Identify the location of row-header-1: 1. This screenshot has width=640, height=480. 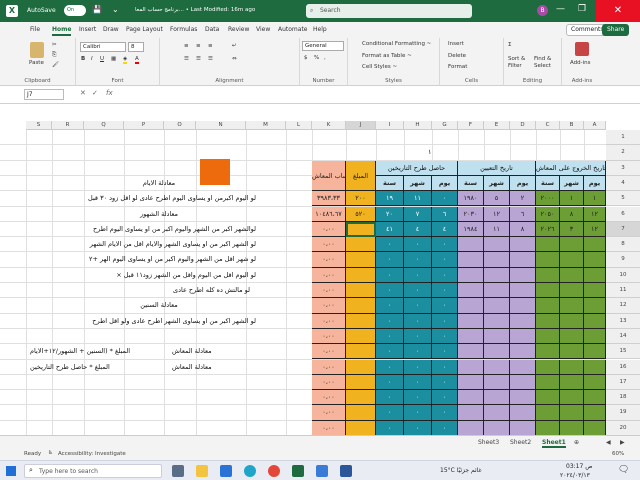
(623, 138).